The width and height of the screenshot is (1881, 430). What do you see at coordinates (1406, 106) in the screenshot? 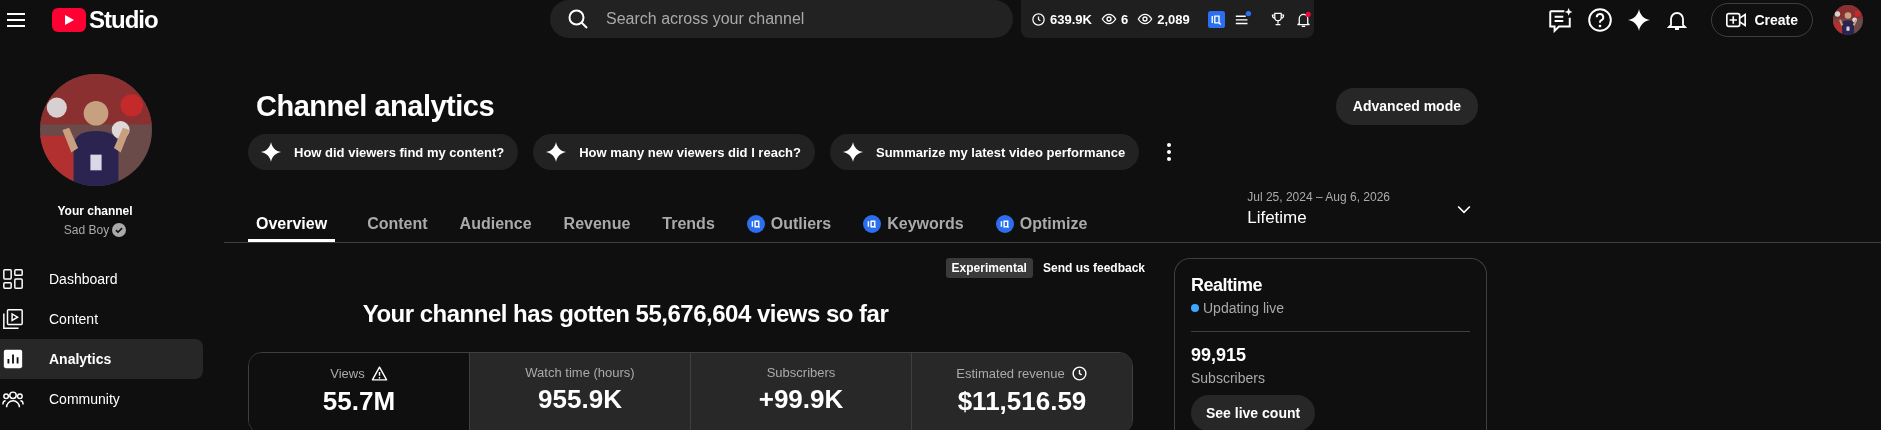
I see `advanced-mode-button: Advanced mode` at bounding box center [1406, 106].